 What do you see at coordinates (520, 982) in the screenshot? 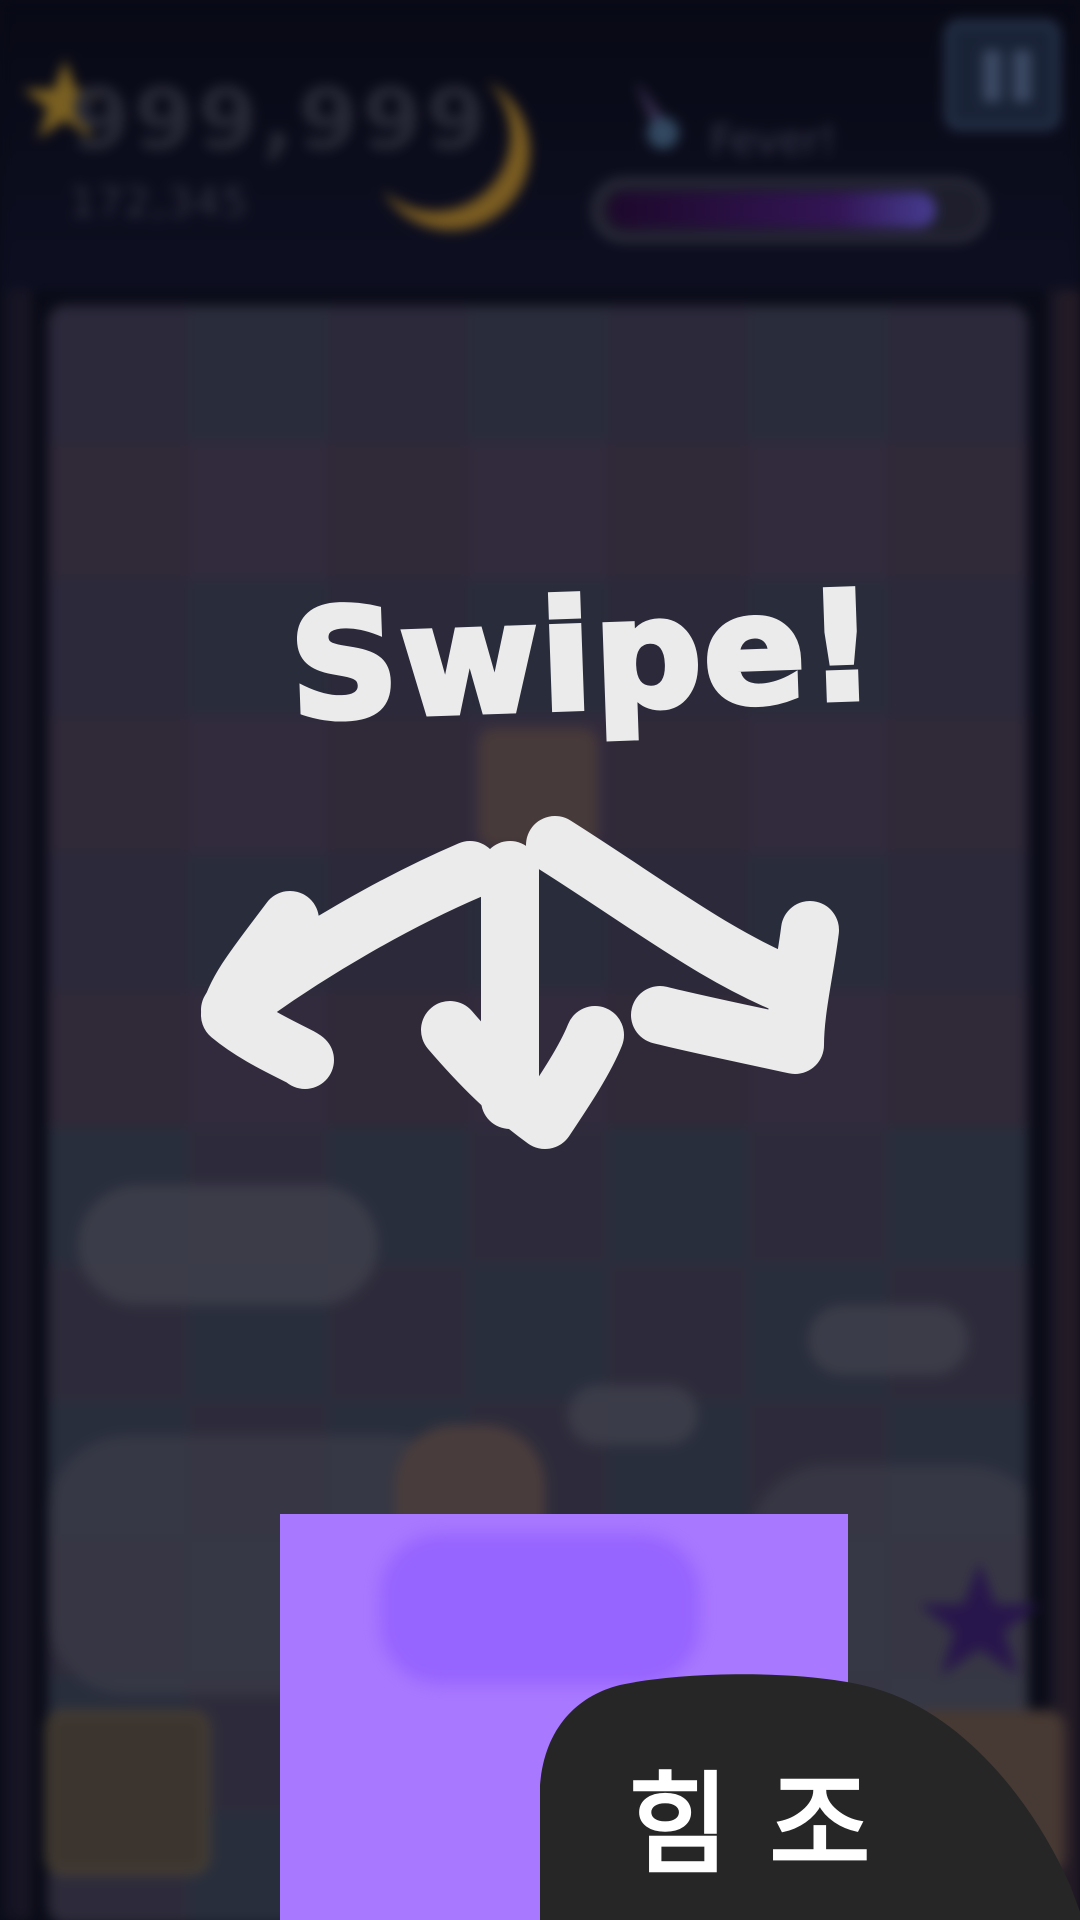
I see `swipe-arrows` at bounding box center [520, 982].